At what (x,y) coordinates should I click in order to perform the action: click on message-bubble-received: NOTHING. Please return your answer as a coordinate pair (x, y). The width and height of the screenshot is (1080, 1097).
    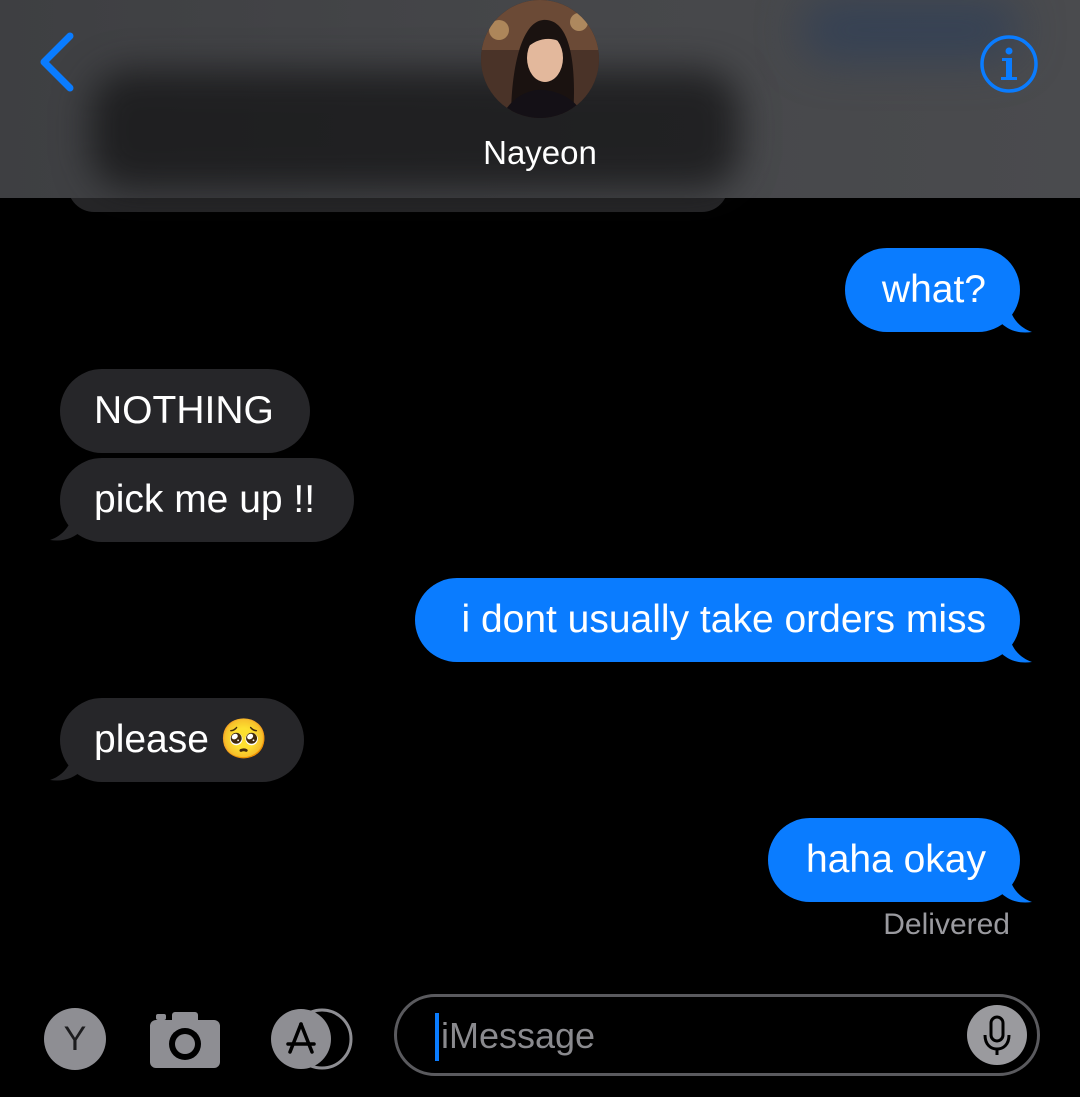
    Looking at the image, I should click on (185, 411).